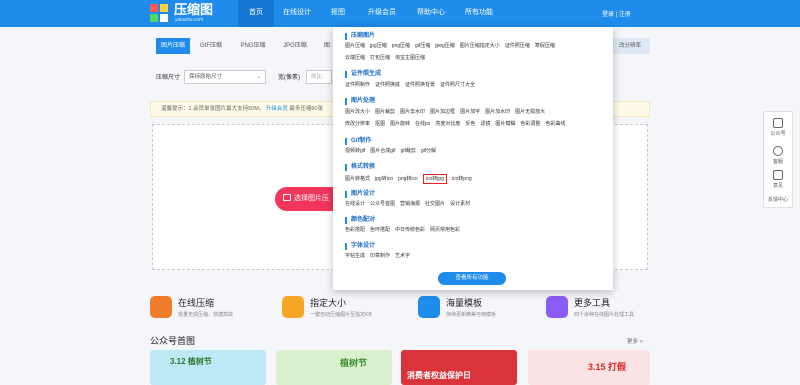 The height and width of the screenshot is (385, 800). I want to click on menu-item: 印章制作, so click(380, 256).